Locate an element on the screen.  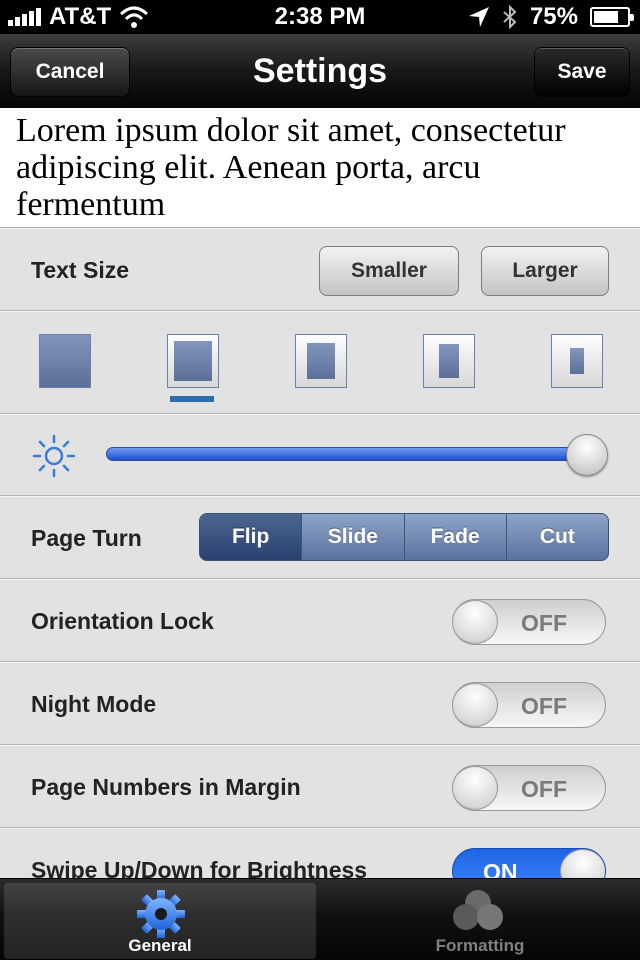
smaller-button: Smaller is located at coordinates (389, 271).